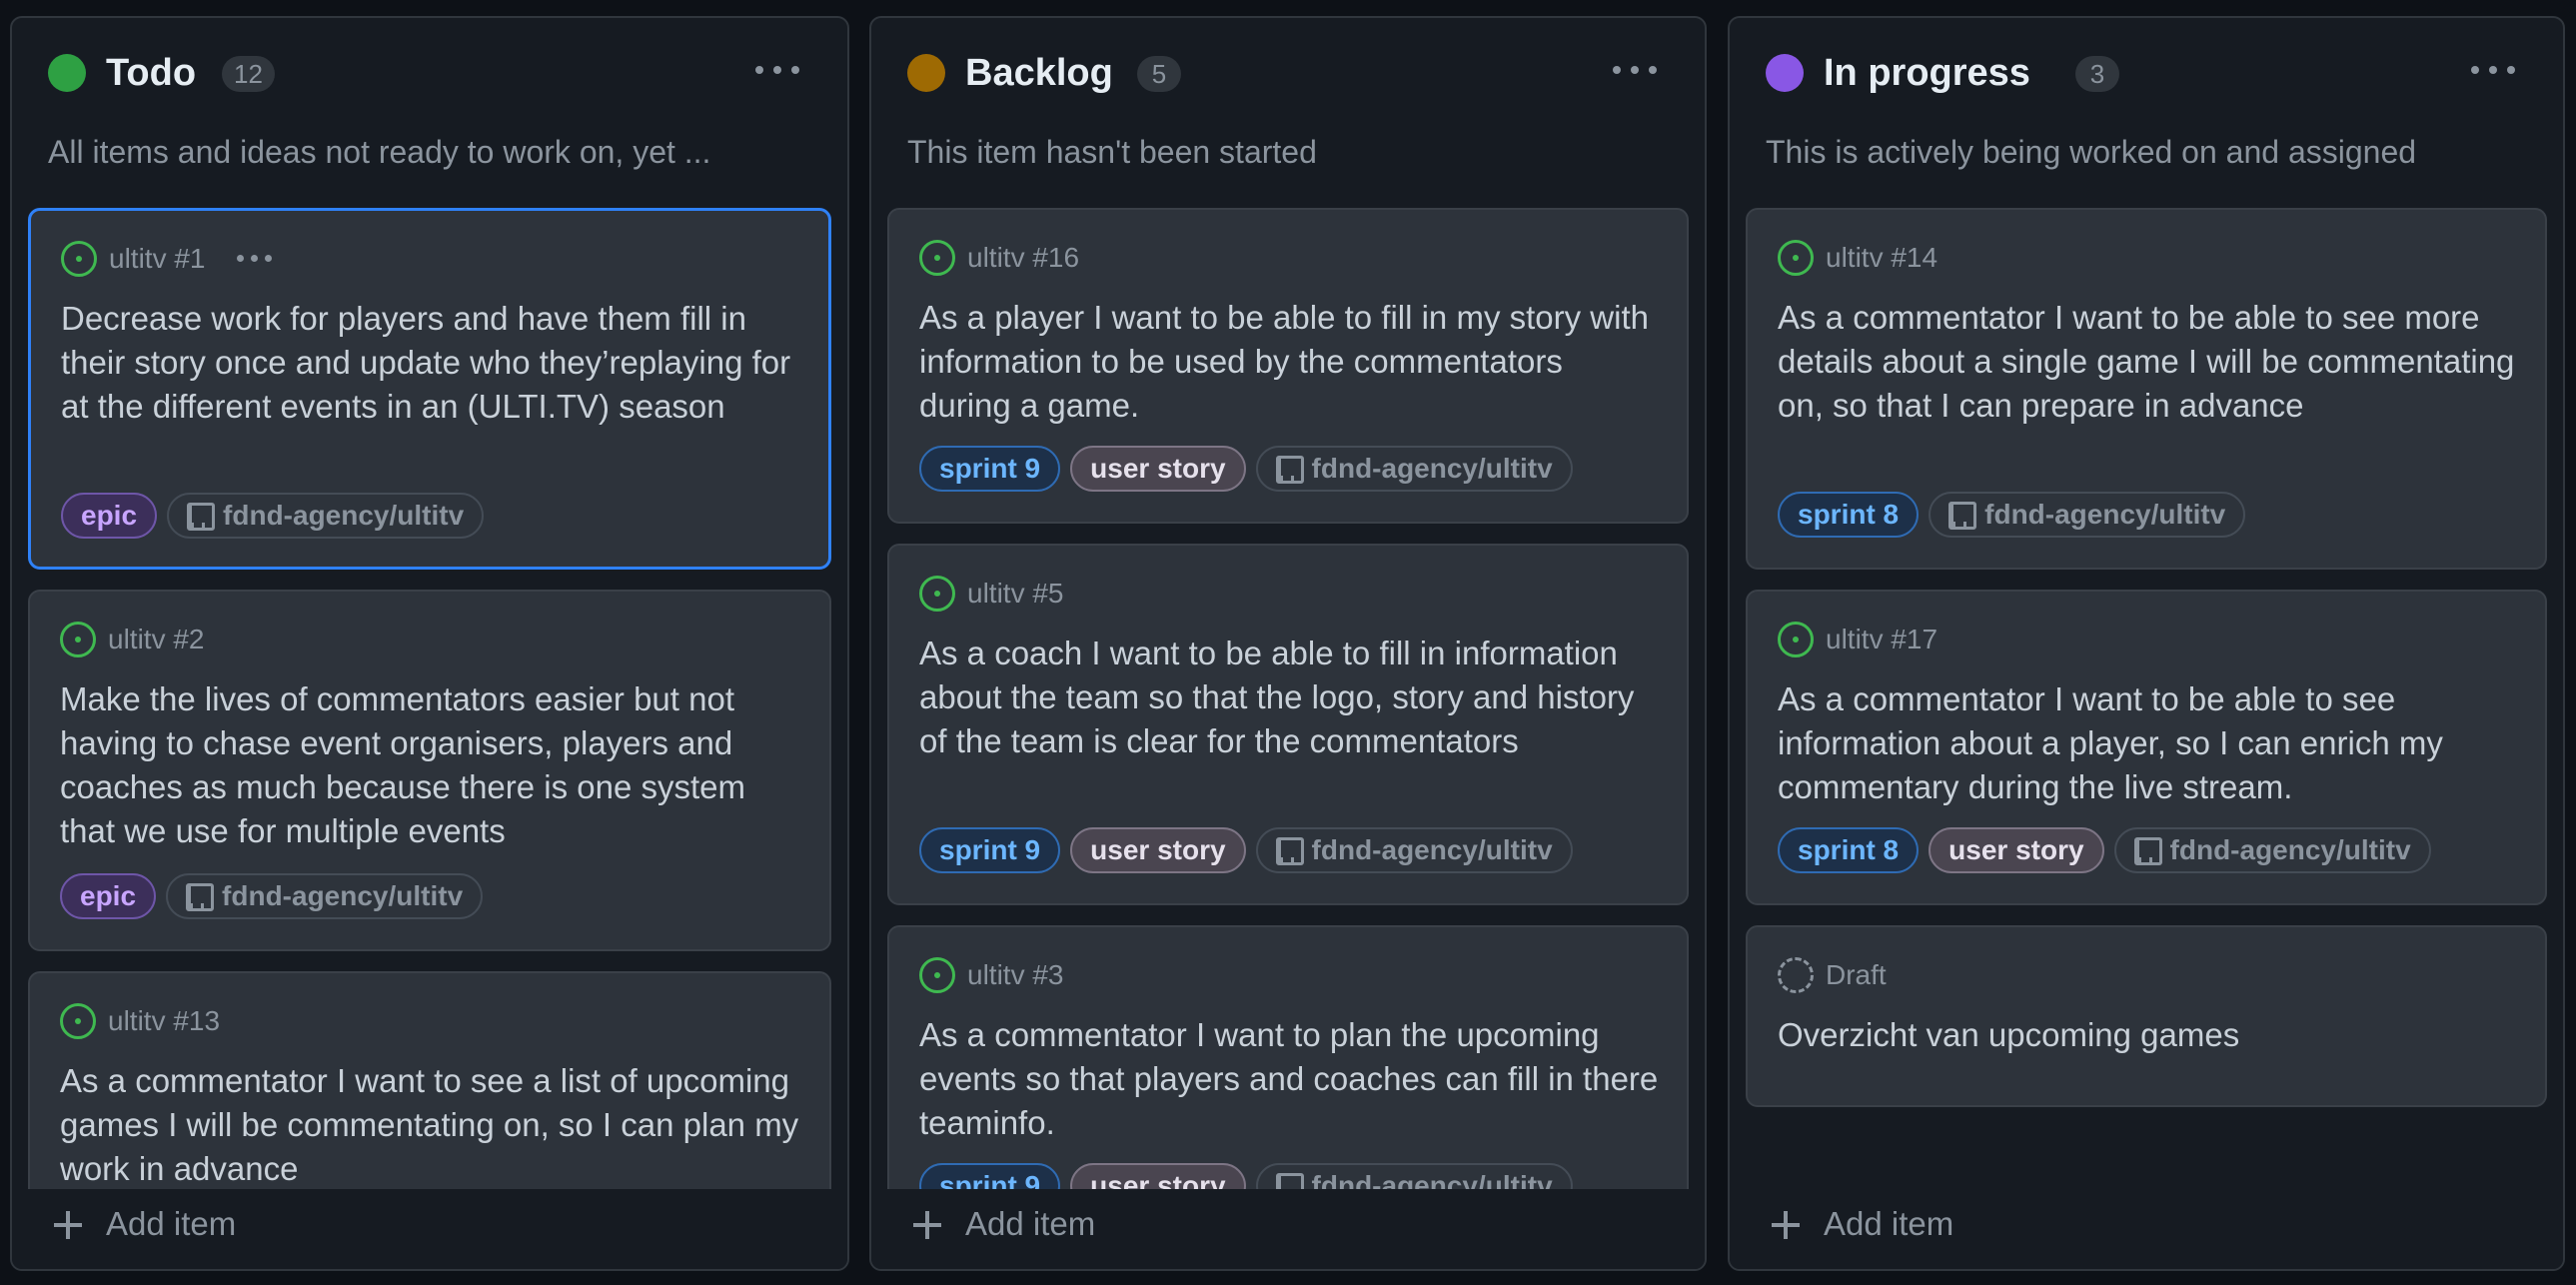 This screenshot has width=2576, height=1285. What do you see at coordinates (151, 73) in the screenshot?
I see `column-title: Todo` at bounding box center [151, 73].